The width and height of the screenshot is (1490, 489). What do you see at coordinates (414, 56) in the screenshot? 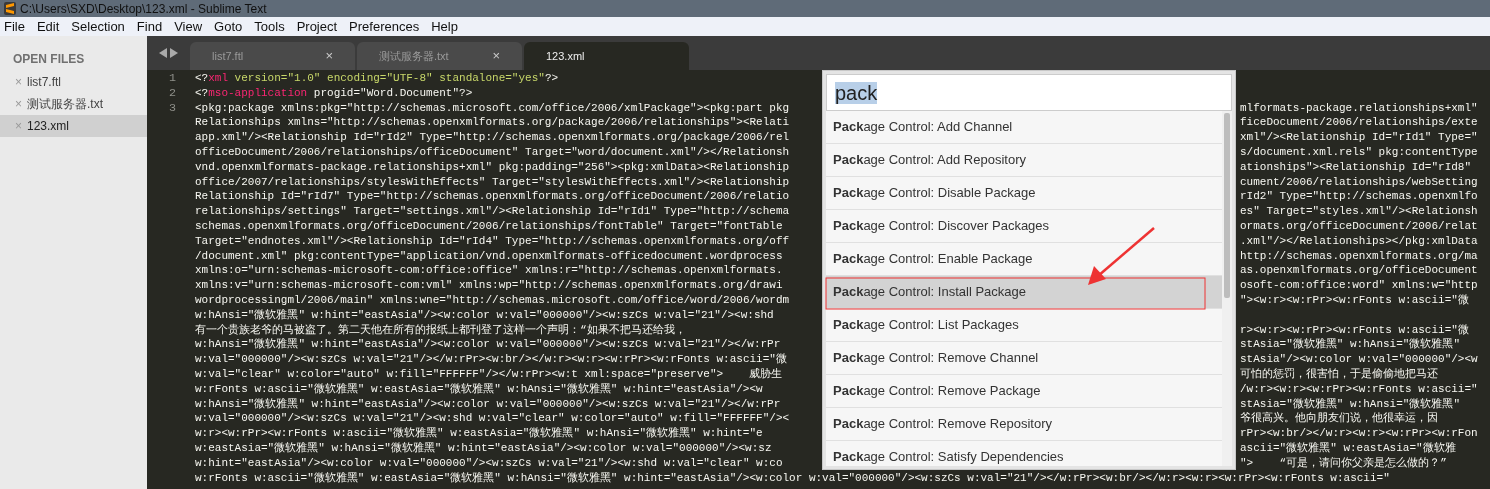
I see `tab-label: 测试服务器.txt` at bounding box center [414, 56].